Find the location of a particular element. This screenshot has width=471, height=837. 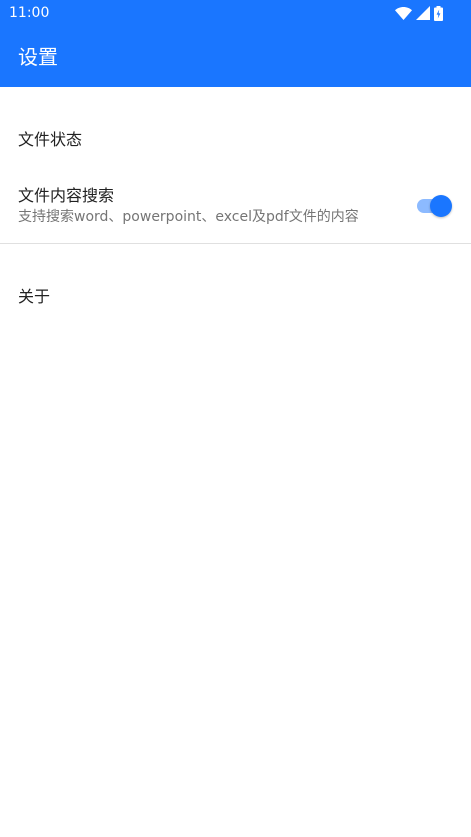

file-content-search-title: 文件内容搜索 is located at coordinates (66, 195).